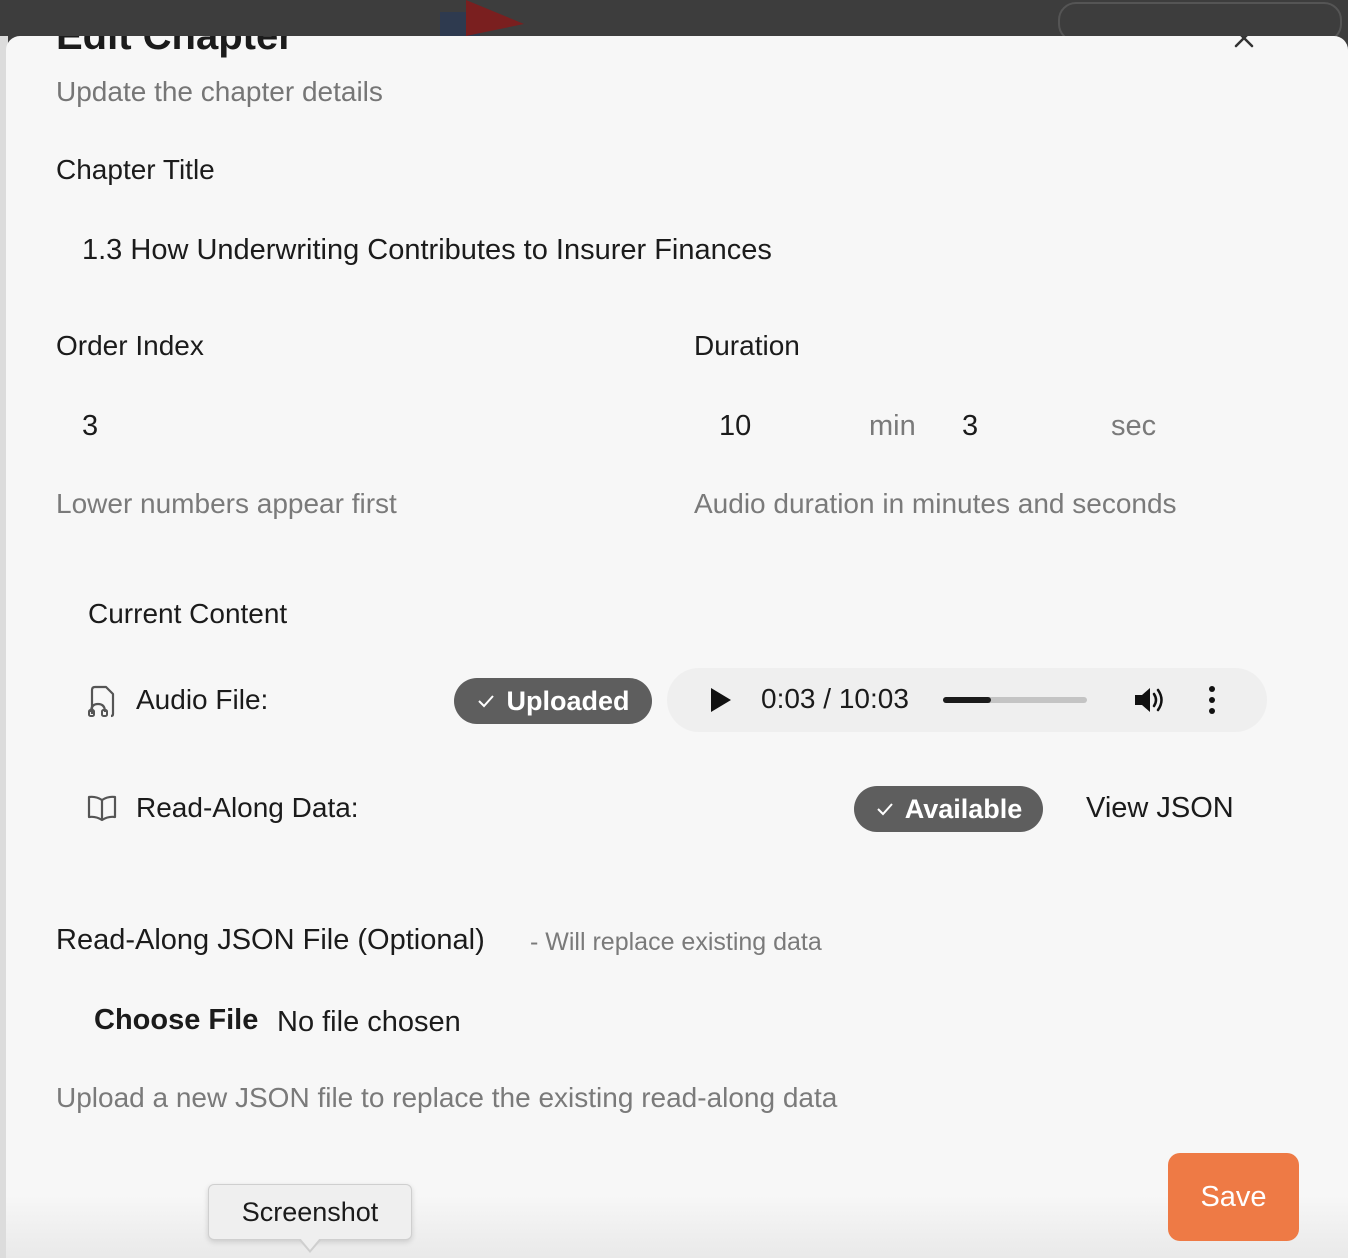 The width and height of the screenshot is (1348, 1258). What do you see at coordinates (270, 940) in the screenshot?
I see `json-file-label: Read-Along JSON File (Optional)` at bounding box center [270, 940].